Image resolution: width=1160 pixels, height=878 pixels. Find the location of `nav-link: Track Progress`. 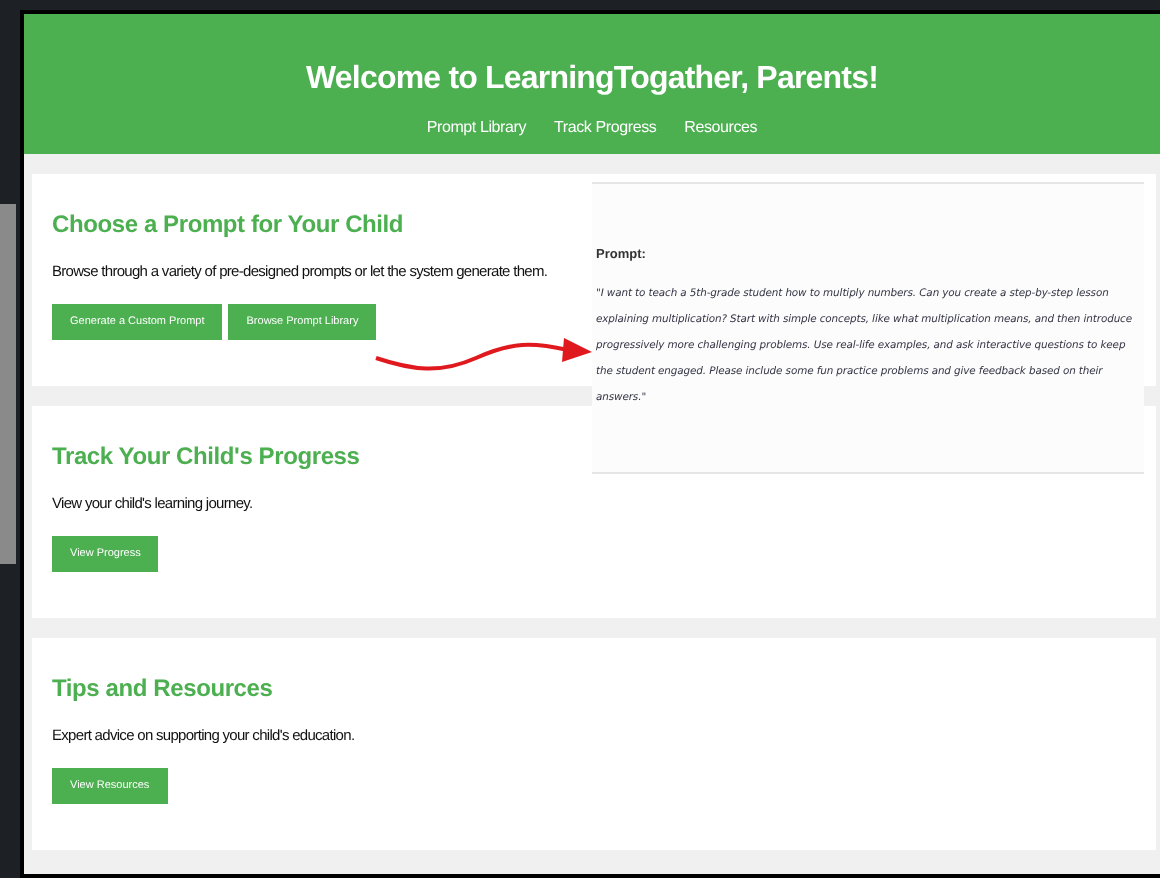

nav-link: Track Progress is located at coordinates (605, 127).